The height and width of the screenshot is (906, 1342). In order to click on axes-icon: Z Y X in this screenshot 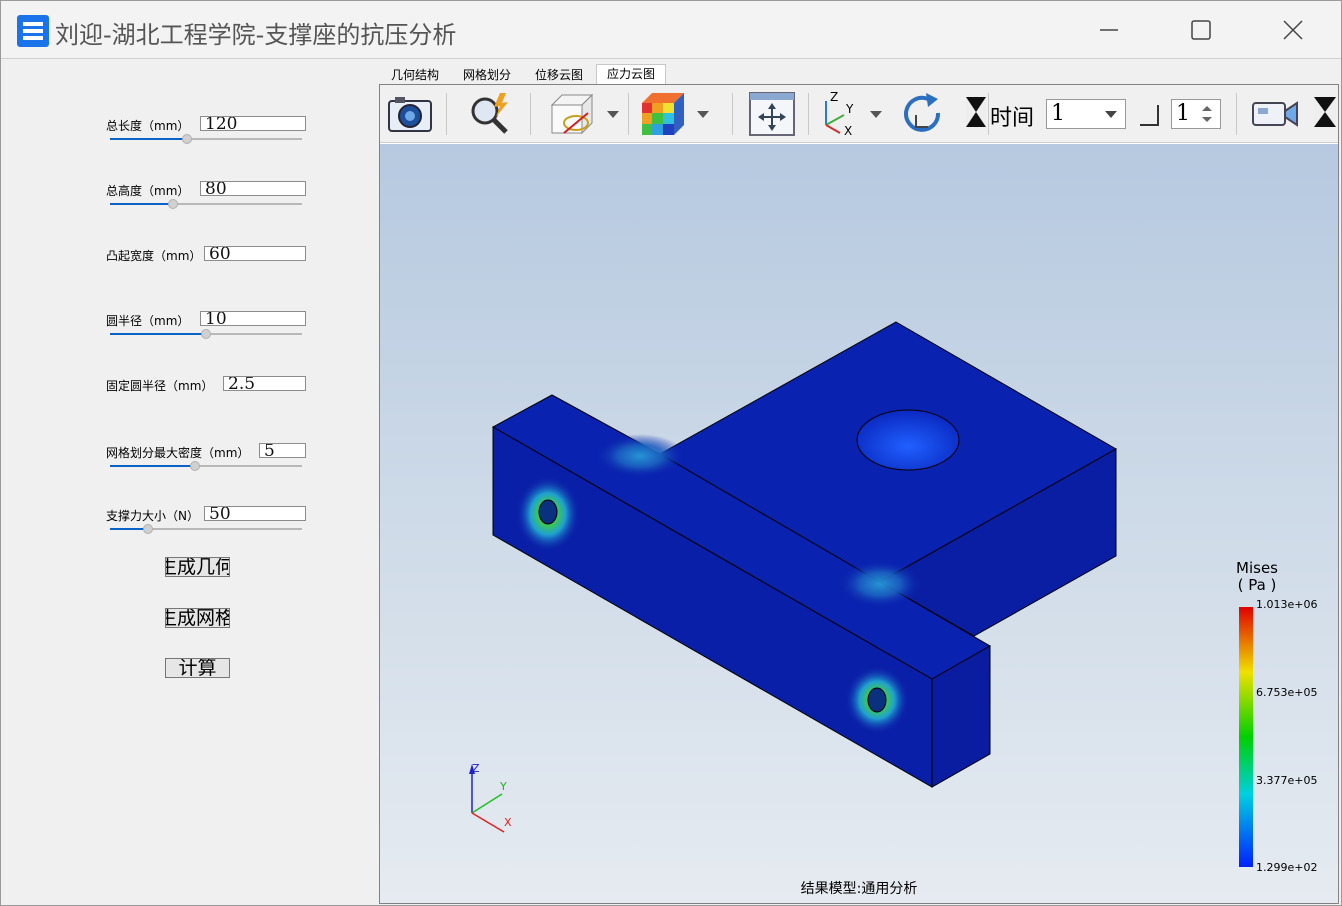, I will do `click(838, 114)`.